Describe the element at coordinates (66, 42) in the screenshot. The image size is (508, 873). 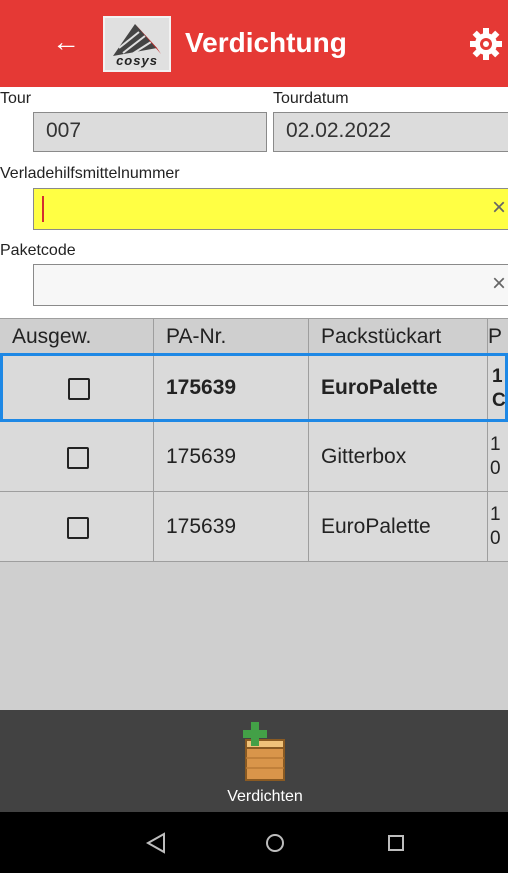
I see `back-arrow-icon: ←` at that location.